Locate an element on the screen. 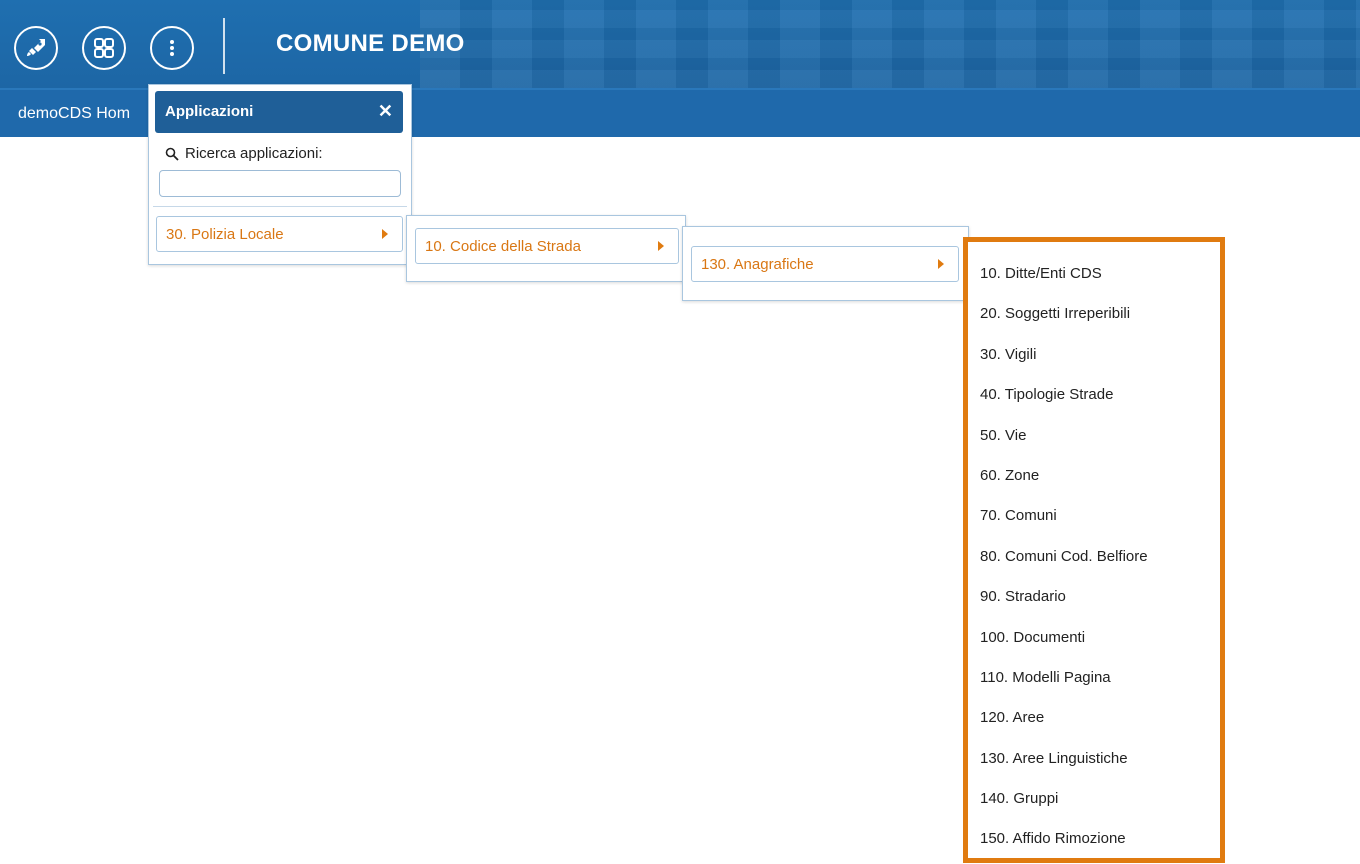 The width and height of the screenshot is (1360, 864). grid-icon is located at coordinates (104, 48).